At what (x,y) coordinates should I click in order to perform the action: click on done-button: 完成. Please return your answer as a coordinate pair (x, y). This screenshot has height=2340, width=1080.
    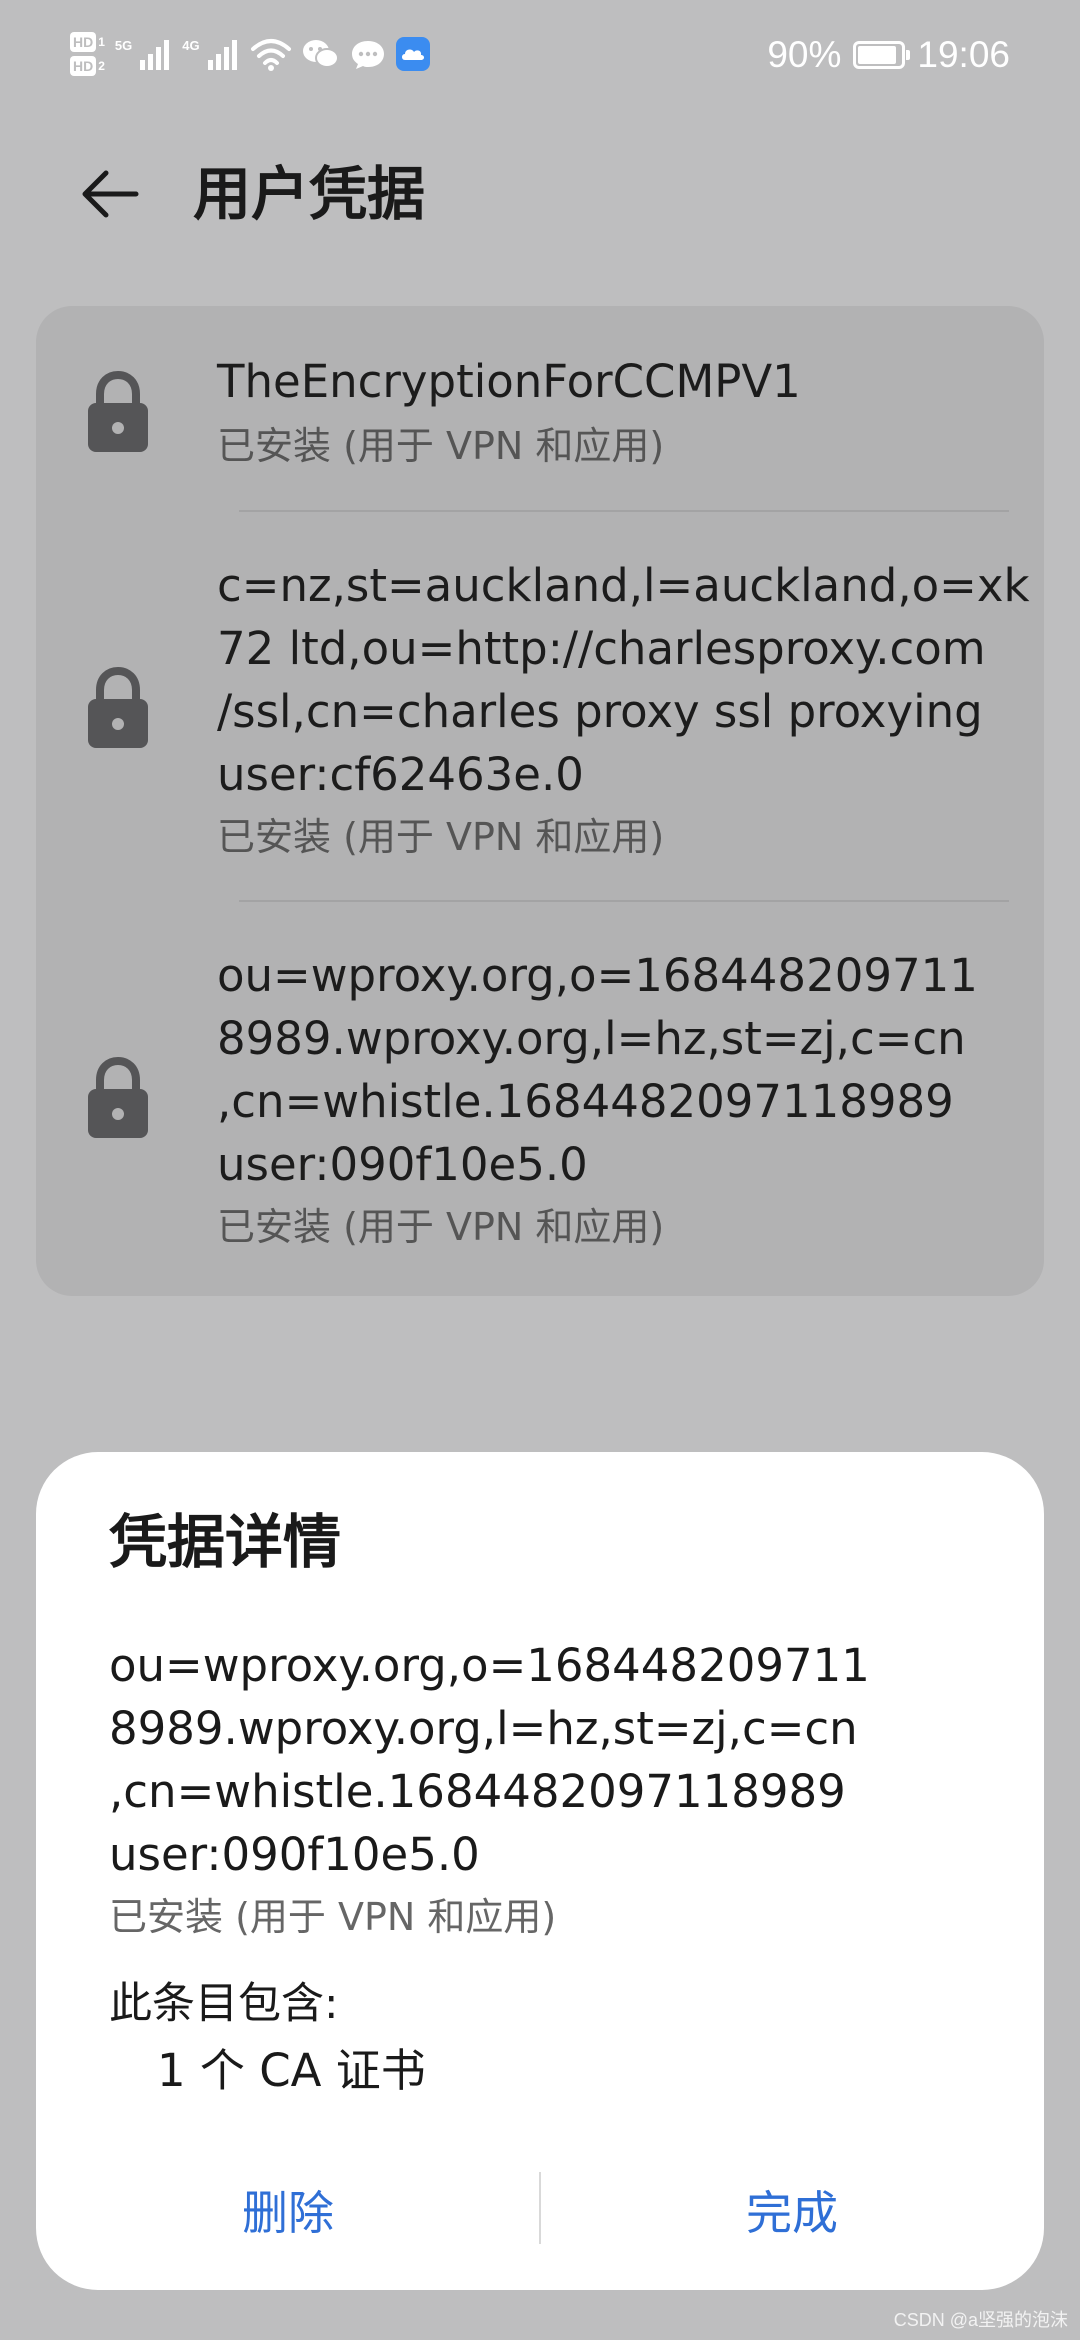
    Looking at the image, I should click on (792, 2210).